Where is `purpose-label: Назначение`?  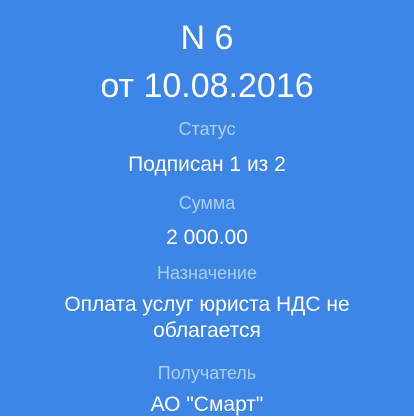 purpose-label: Назначение is located at coordinates (206, 273).